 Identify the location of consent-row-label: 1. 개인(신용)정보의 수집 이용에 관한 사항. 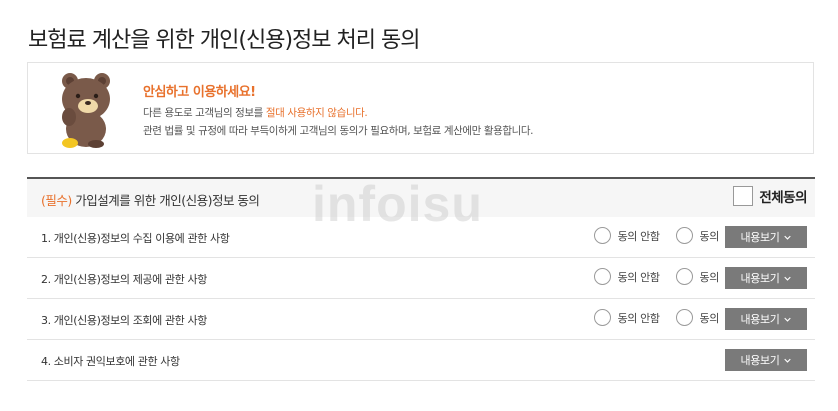
(135, 238).